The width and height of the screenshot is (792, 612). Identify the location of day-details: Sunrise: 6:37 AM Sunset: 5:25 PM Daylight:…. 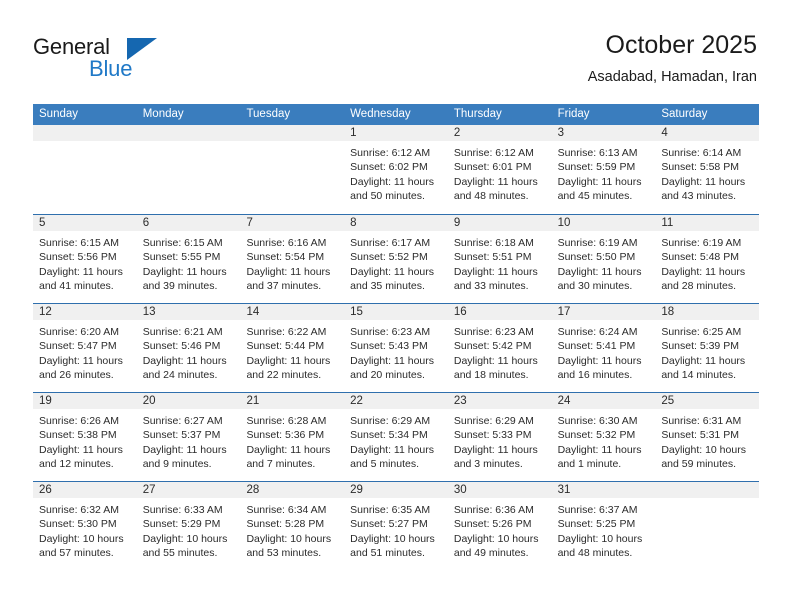
(604, 530).